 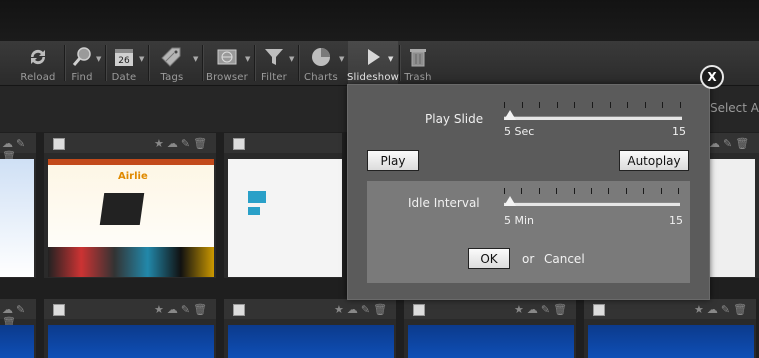 I want to click on filter-button: Filter, so click(x=274, y=63).